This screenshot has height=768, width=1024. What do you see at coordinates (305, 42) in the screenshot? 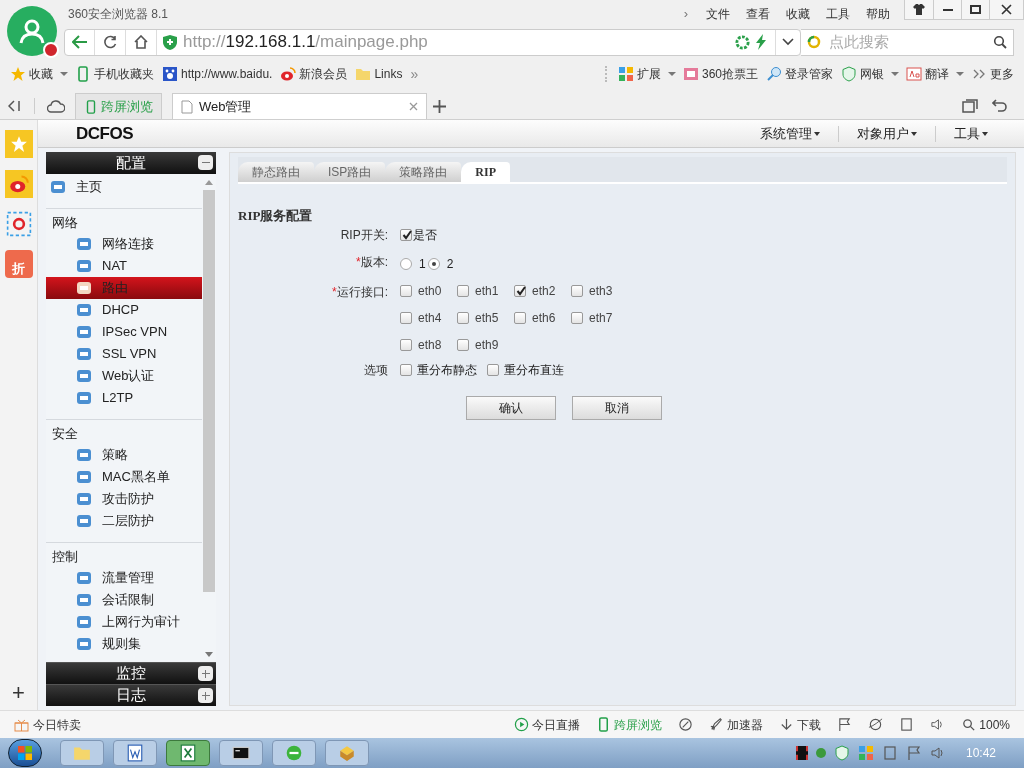
I see `url-text: http://192.168.1.1/mainpage.php` at bounding box center [305, 42].